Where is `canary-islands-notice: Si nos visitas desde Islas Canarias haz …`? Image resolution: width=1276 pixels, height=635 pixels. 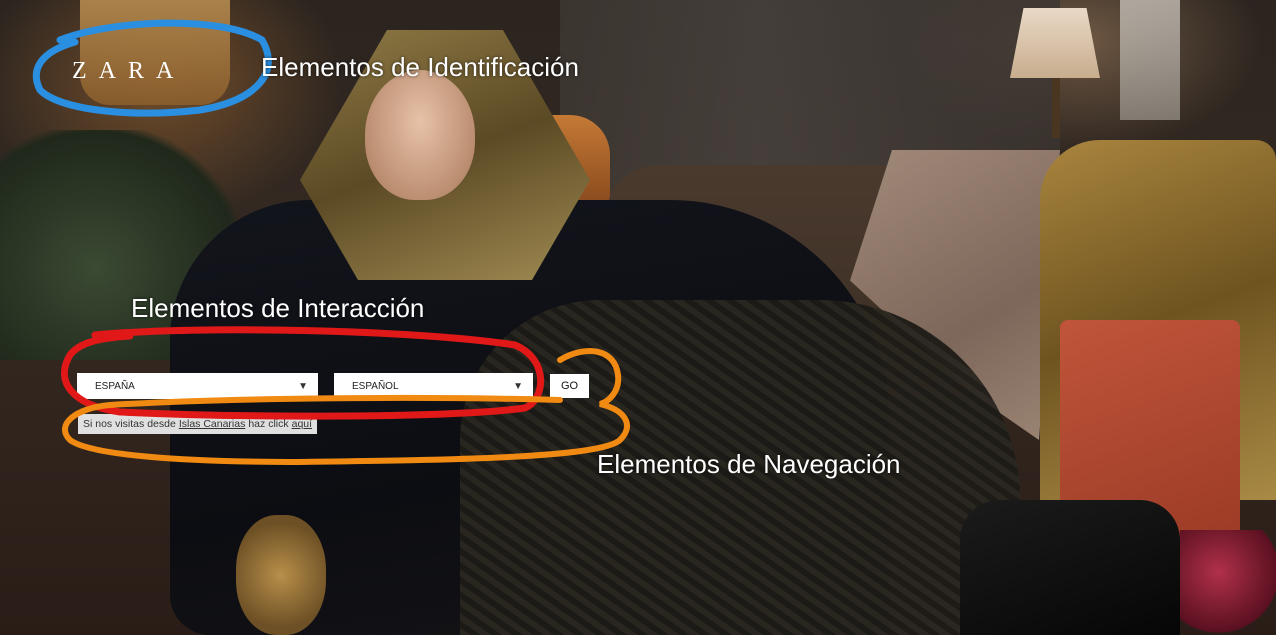
canary-islands-notice: Si nos visitas desde Islas Canarias haz … is located at coordinates (198, 424).